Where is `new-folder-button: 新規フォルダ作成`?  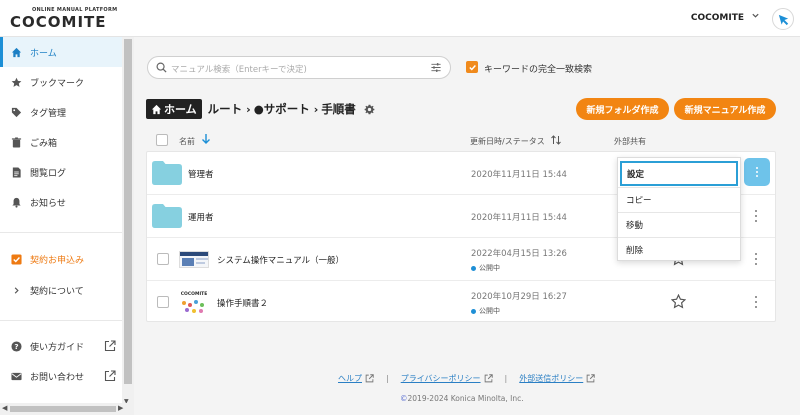
new-folder-button: 新規フォルダ作成 is located at coordinates (622, 109).